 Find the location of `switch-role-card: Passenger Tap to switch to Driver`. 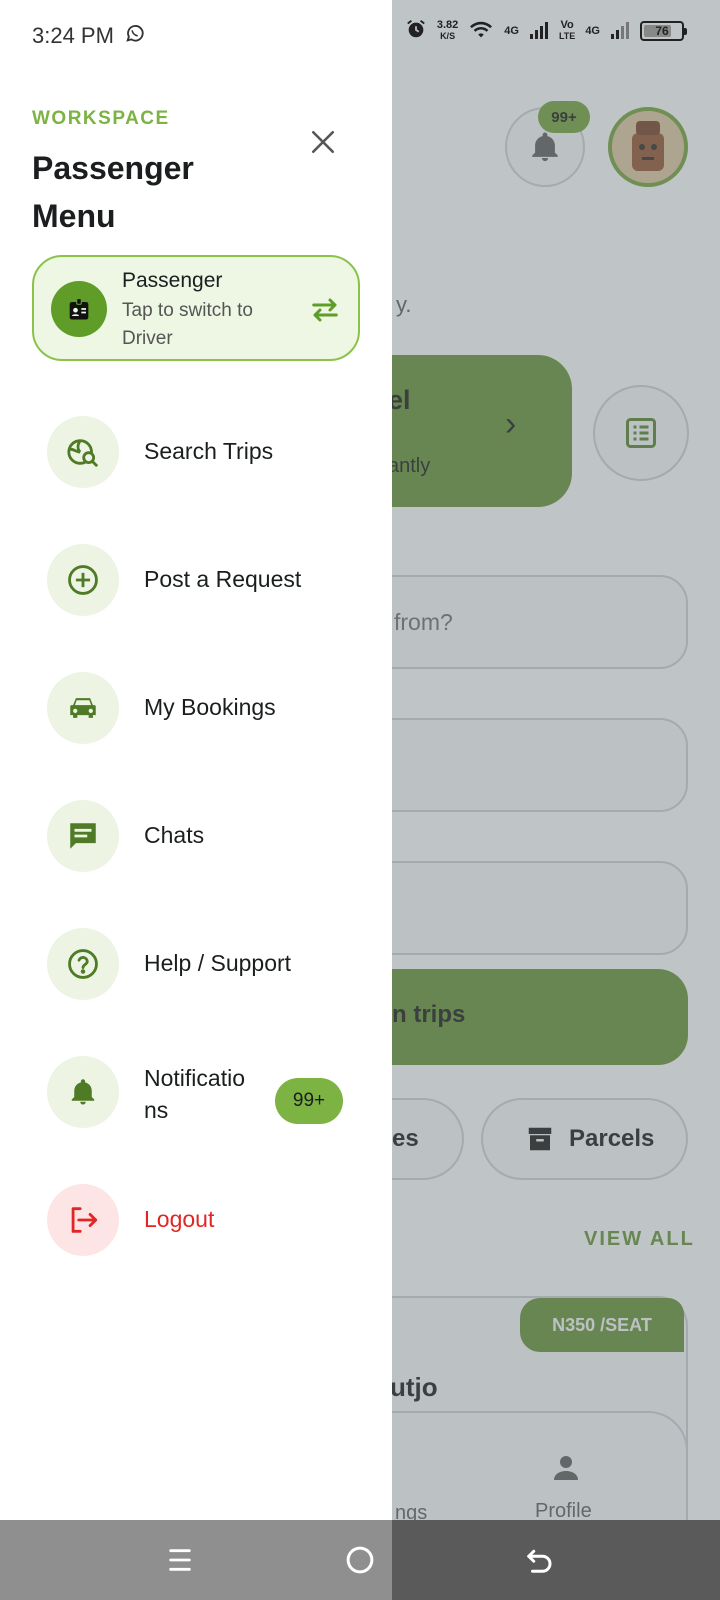

switch-role-card: Passenger Tap to switch to Driver is located at coordinates (196, 308).